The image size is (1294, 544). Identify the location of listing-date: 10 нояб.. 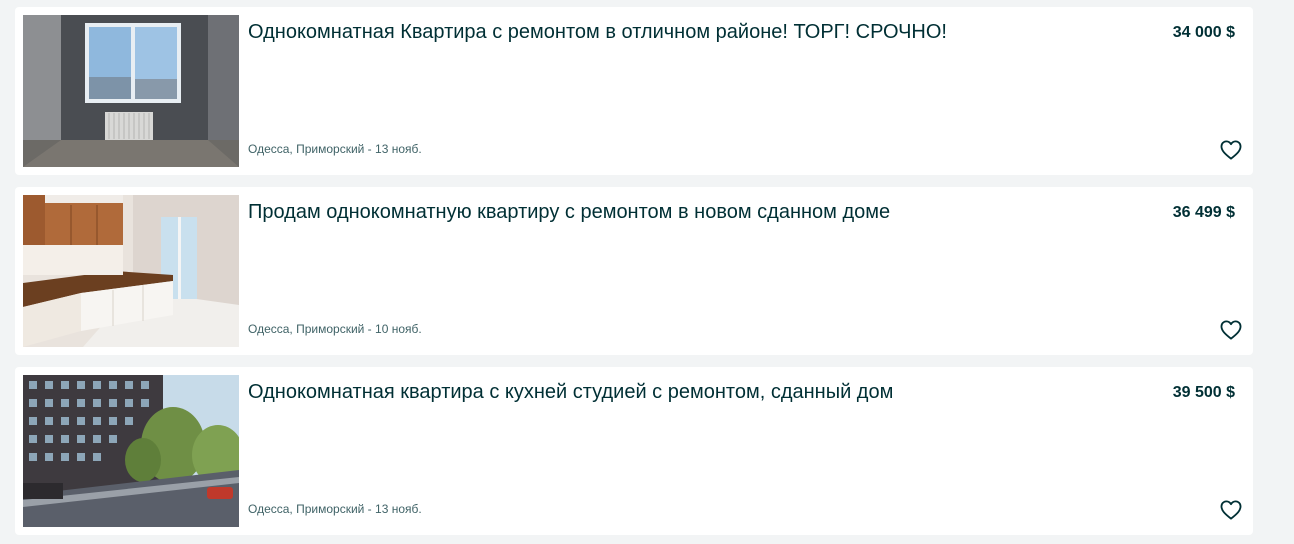
(398, 329).